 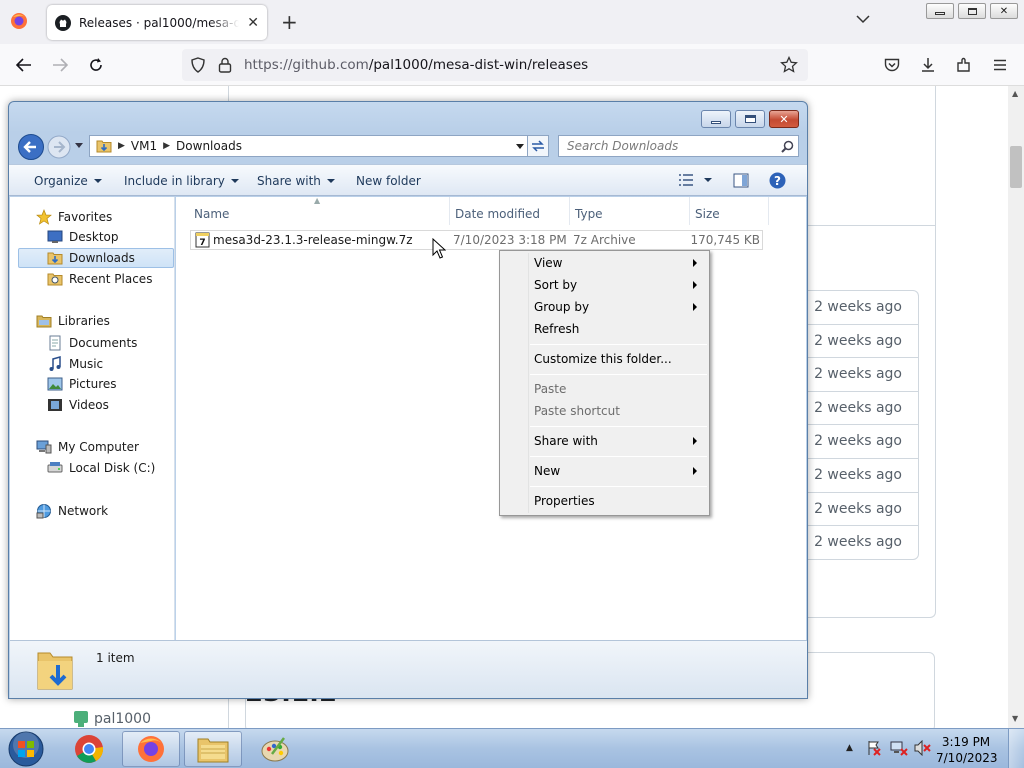 What do you see at coordinates (159, 22) in the screenshot?
I see `tab-title: Releases · pal1000/mesa-dist-win` at bounding box center [159, 22].